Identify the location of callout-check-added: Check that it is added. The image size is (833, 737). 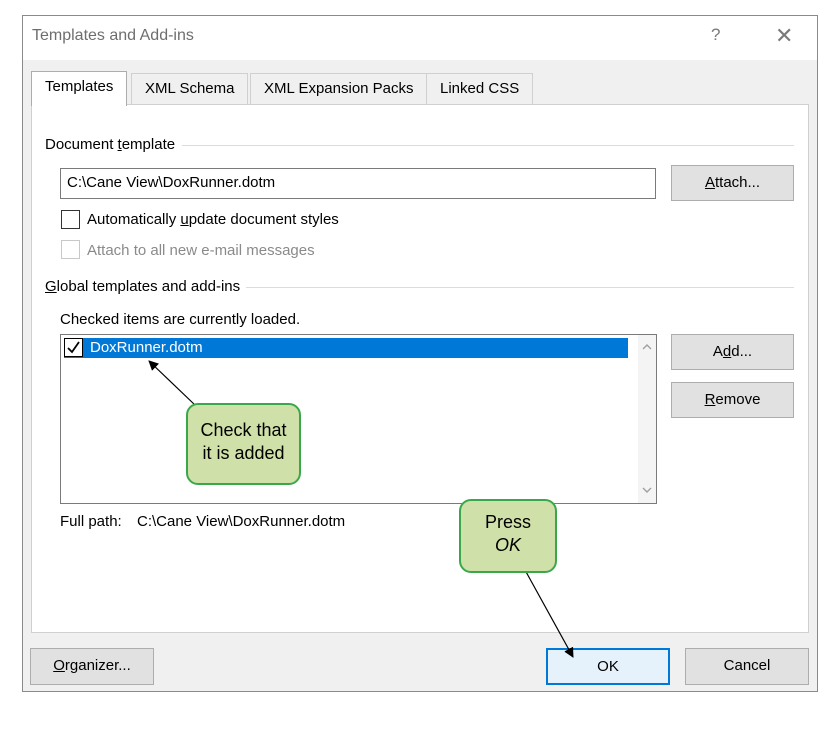
(243, 444).